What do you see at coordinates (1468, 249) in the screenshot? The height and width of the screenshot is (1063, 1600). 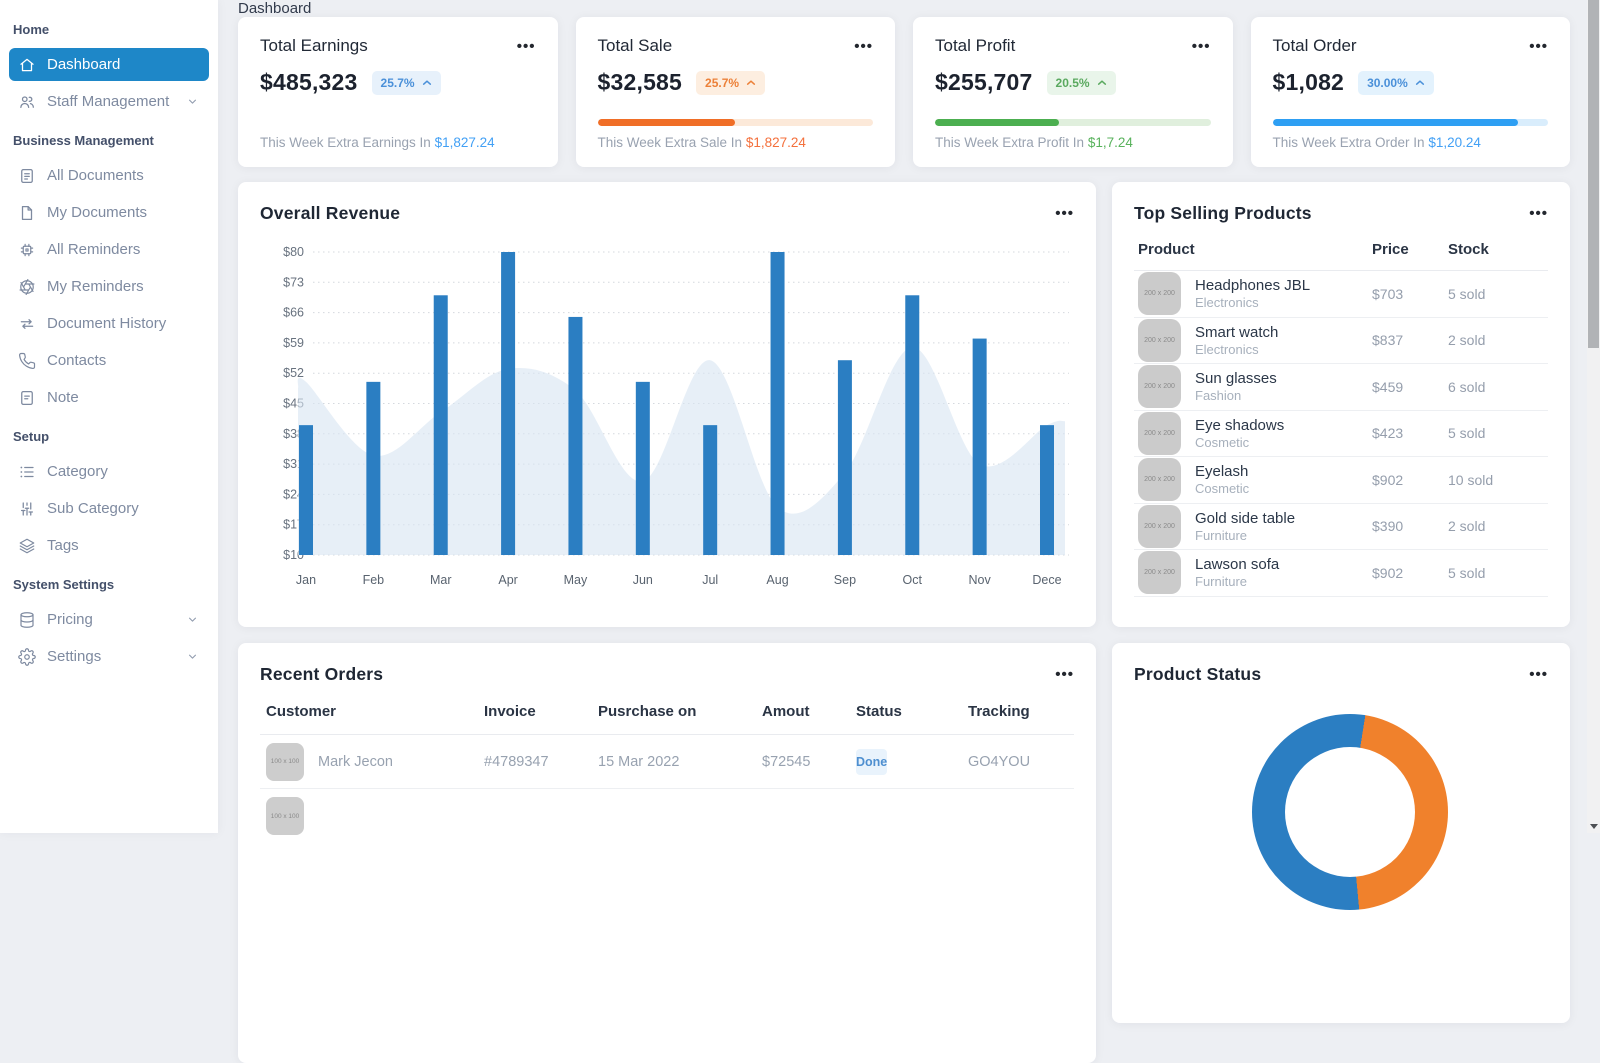 I see `column-stock: Stock` at bounding box center [1468, 249].